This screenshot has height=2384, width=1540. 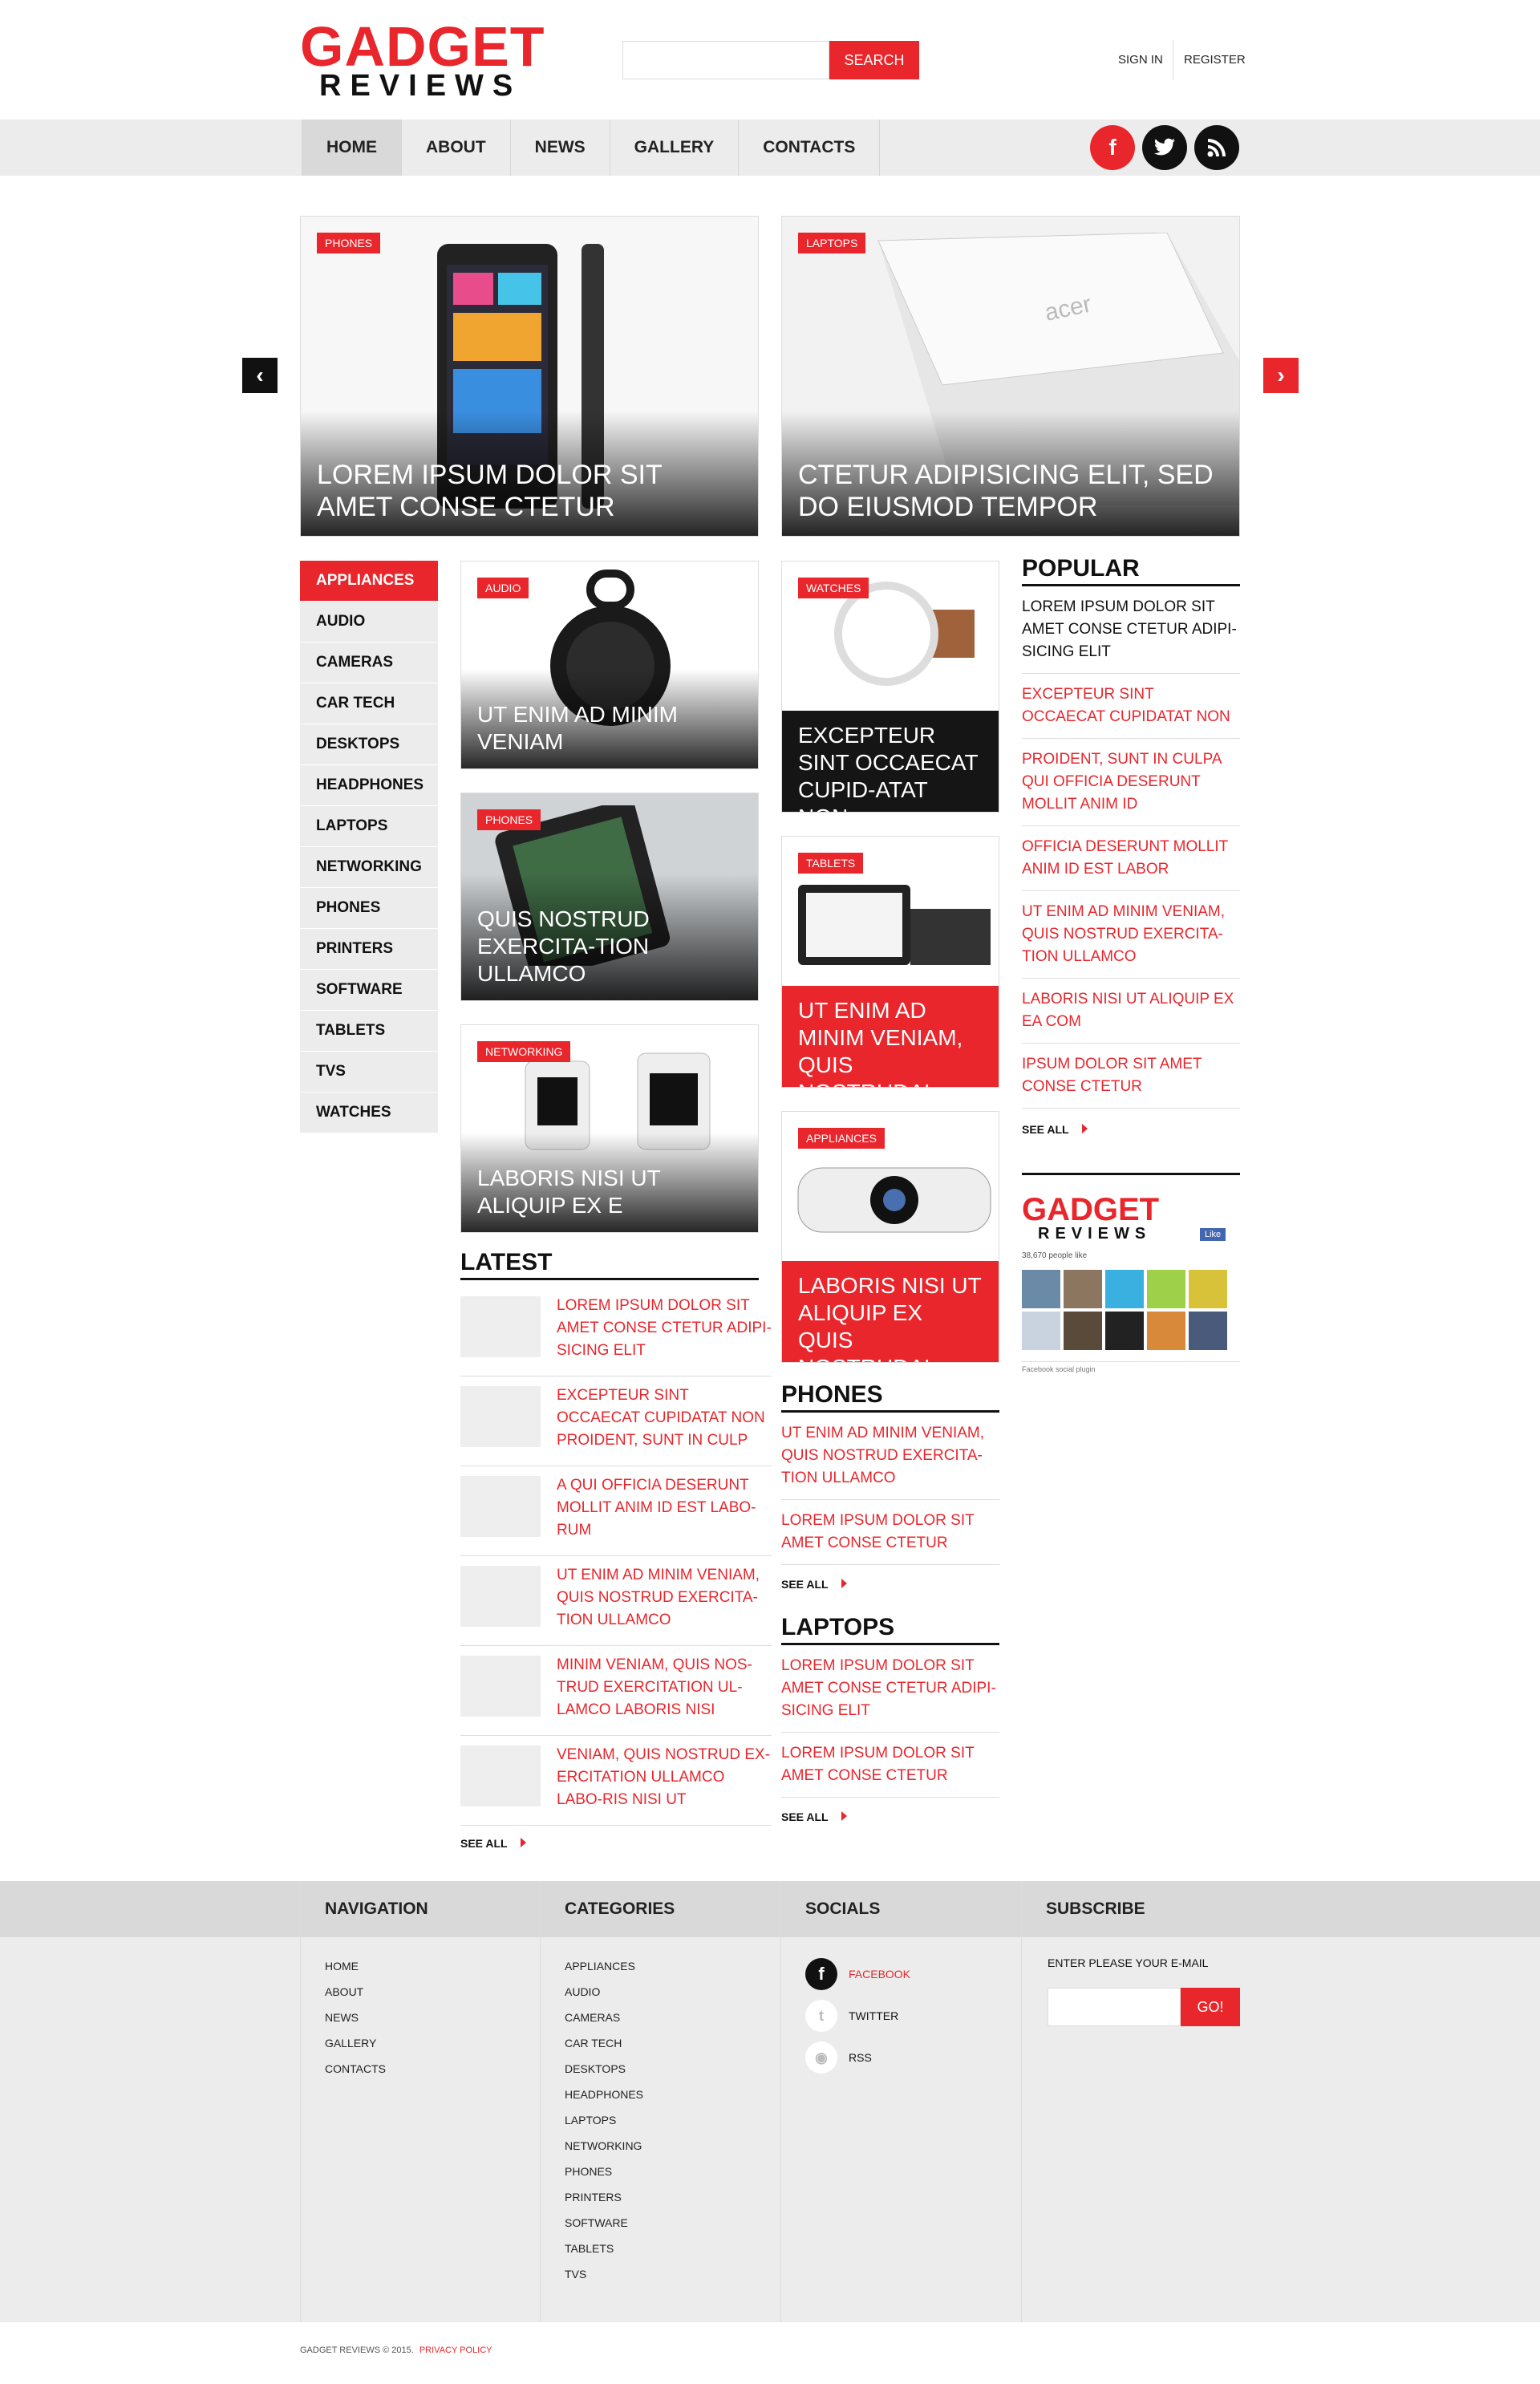 I want to click on post-tag: NETWORKING, so click(x=524, y=1051).